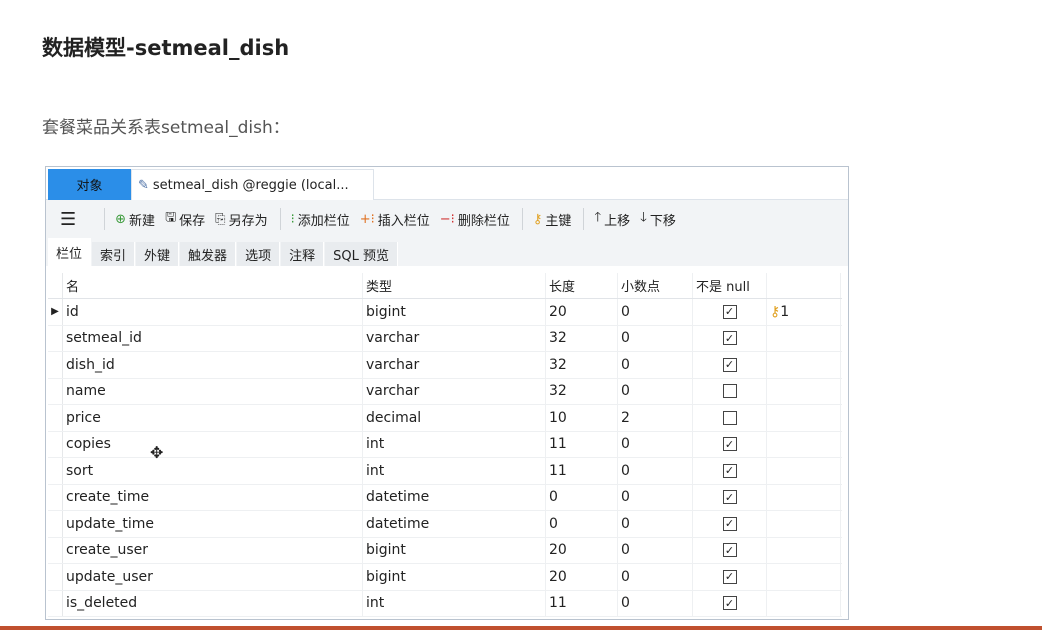 Image resolution: width=1042 pixels, height=630 pixels. I want to click on column-header-not-null: 不是 null, so click(730, 285).